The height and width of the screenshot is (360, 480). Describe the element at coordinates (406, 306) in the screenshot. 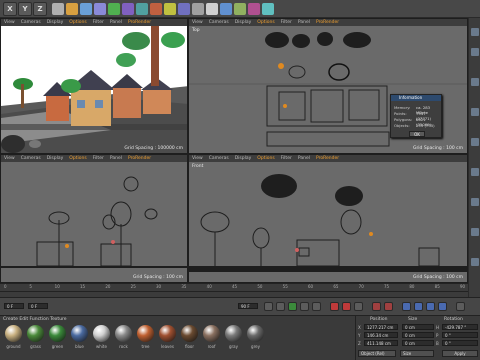

I see `key-rotation-button` at that location.